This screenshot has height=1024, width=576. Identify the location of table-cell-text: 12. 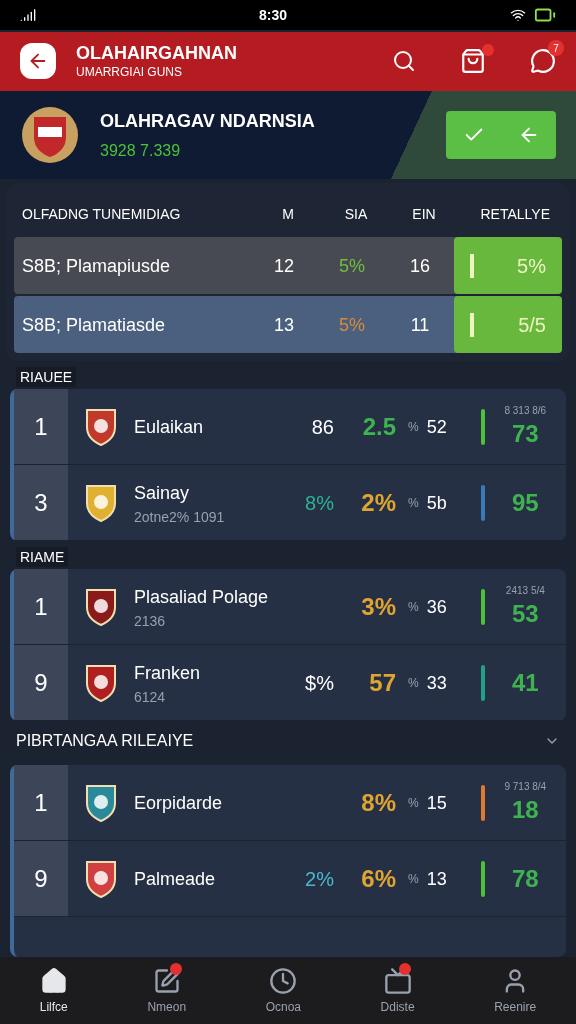
(284, 266).